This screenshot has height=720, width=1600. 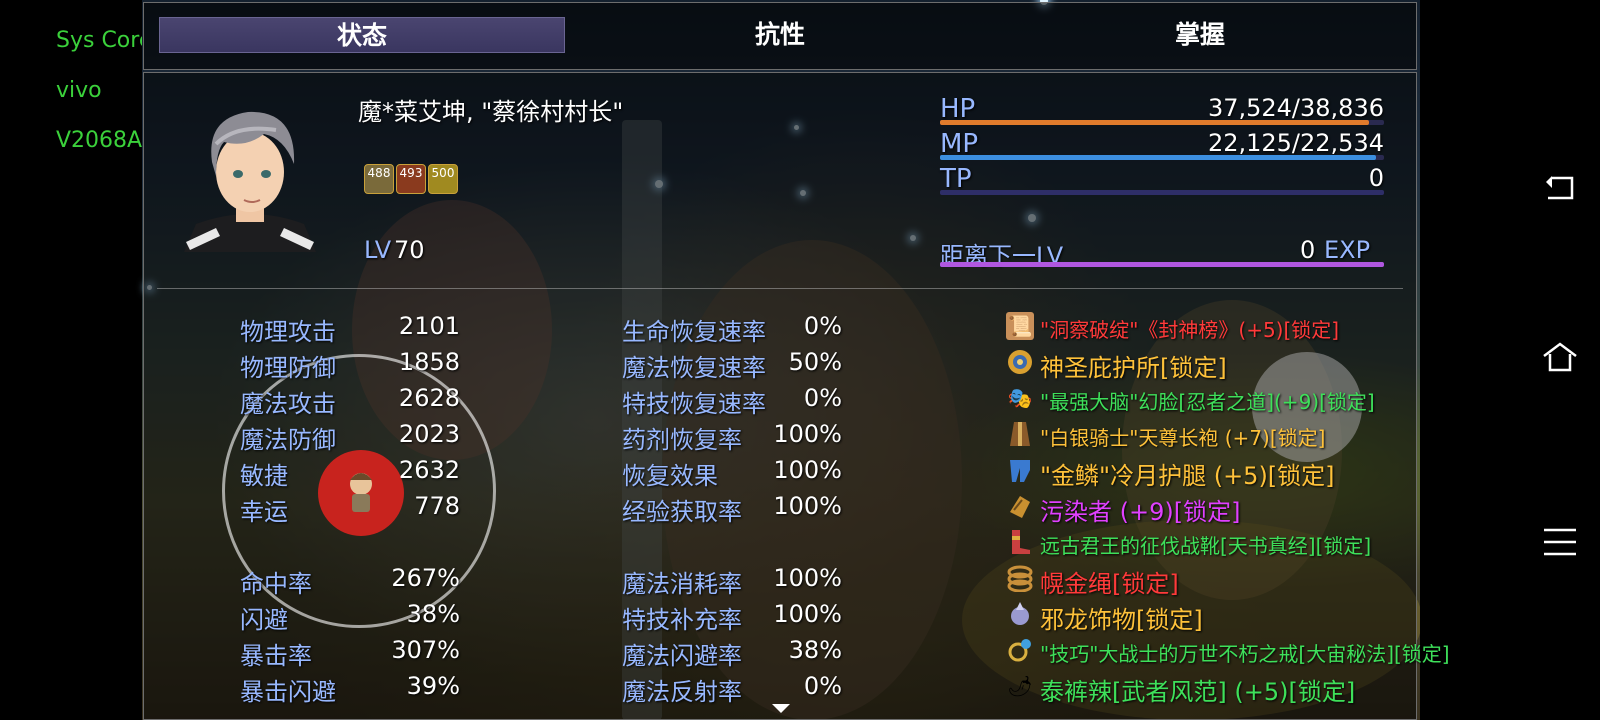 What do you see at coordinates (1154, 122) in the screenshot?
I see `hp-gauge-fill` at bounding box center [1154, 122].